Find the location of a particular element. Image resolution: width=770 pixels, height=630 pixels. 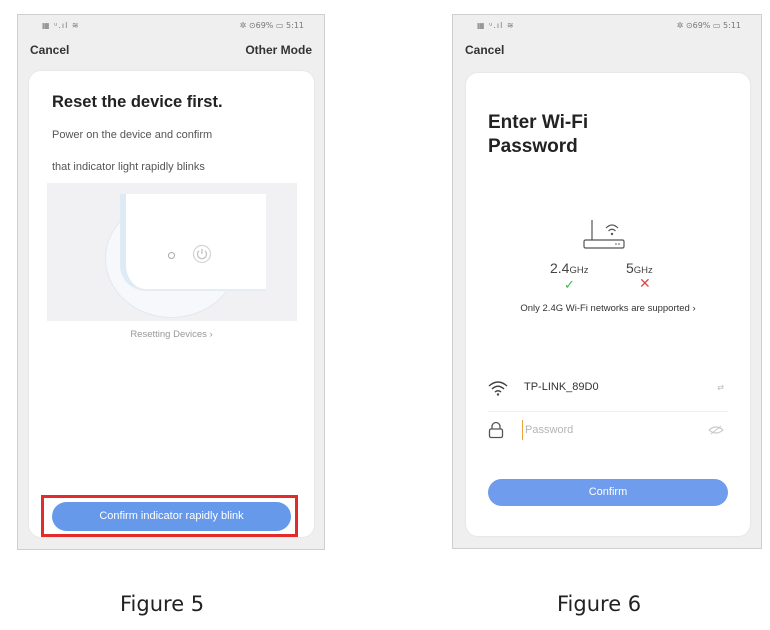

router-icon is located at coordinates (604, 234).